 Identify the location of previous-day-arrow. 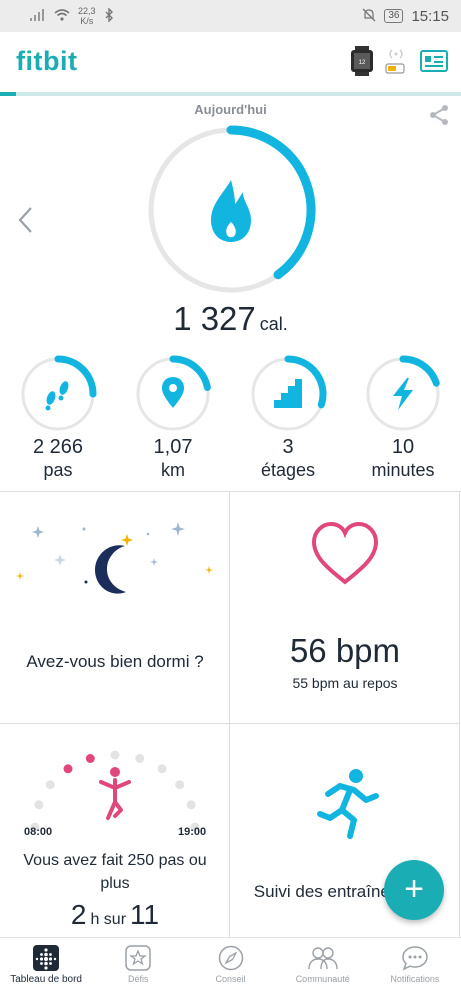
(26, 222).